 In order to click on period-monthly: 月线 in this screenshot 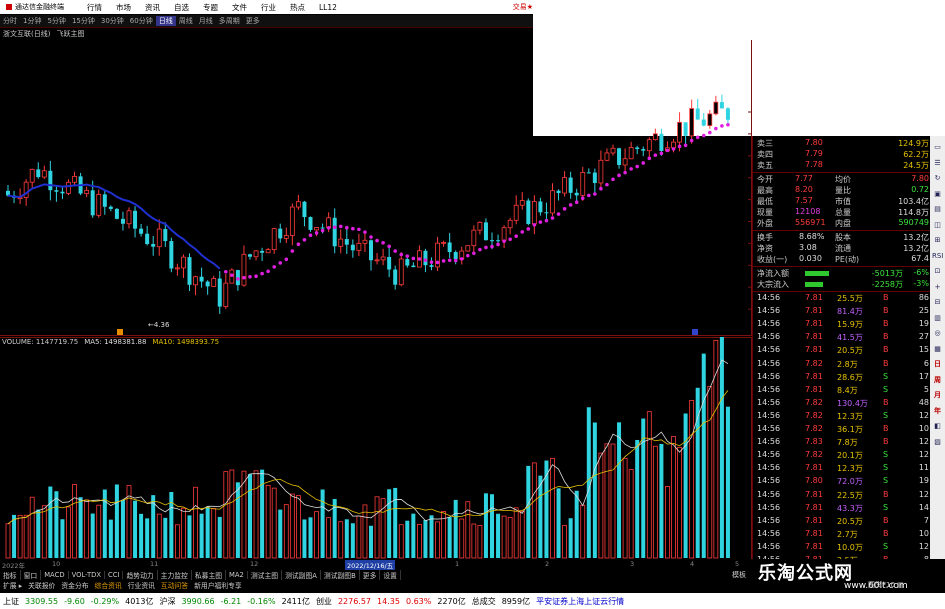, I will do `click(206, 21)`.